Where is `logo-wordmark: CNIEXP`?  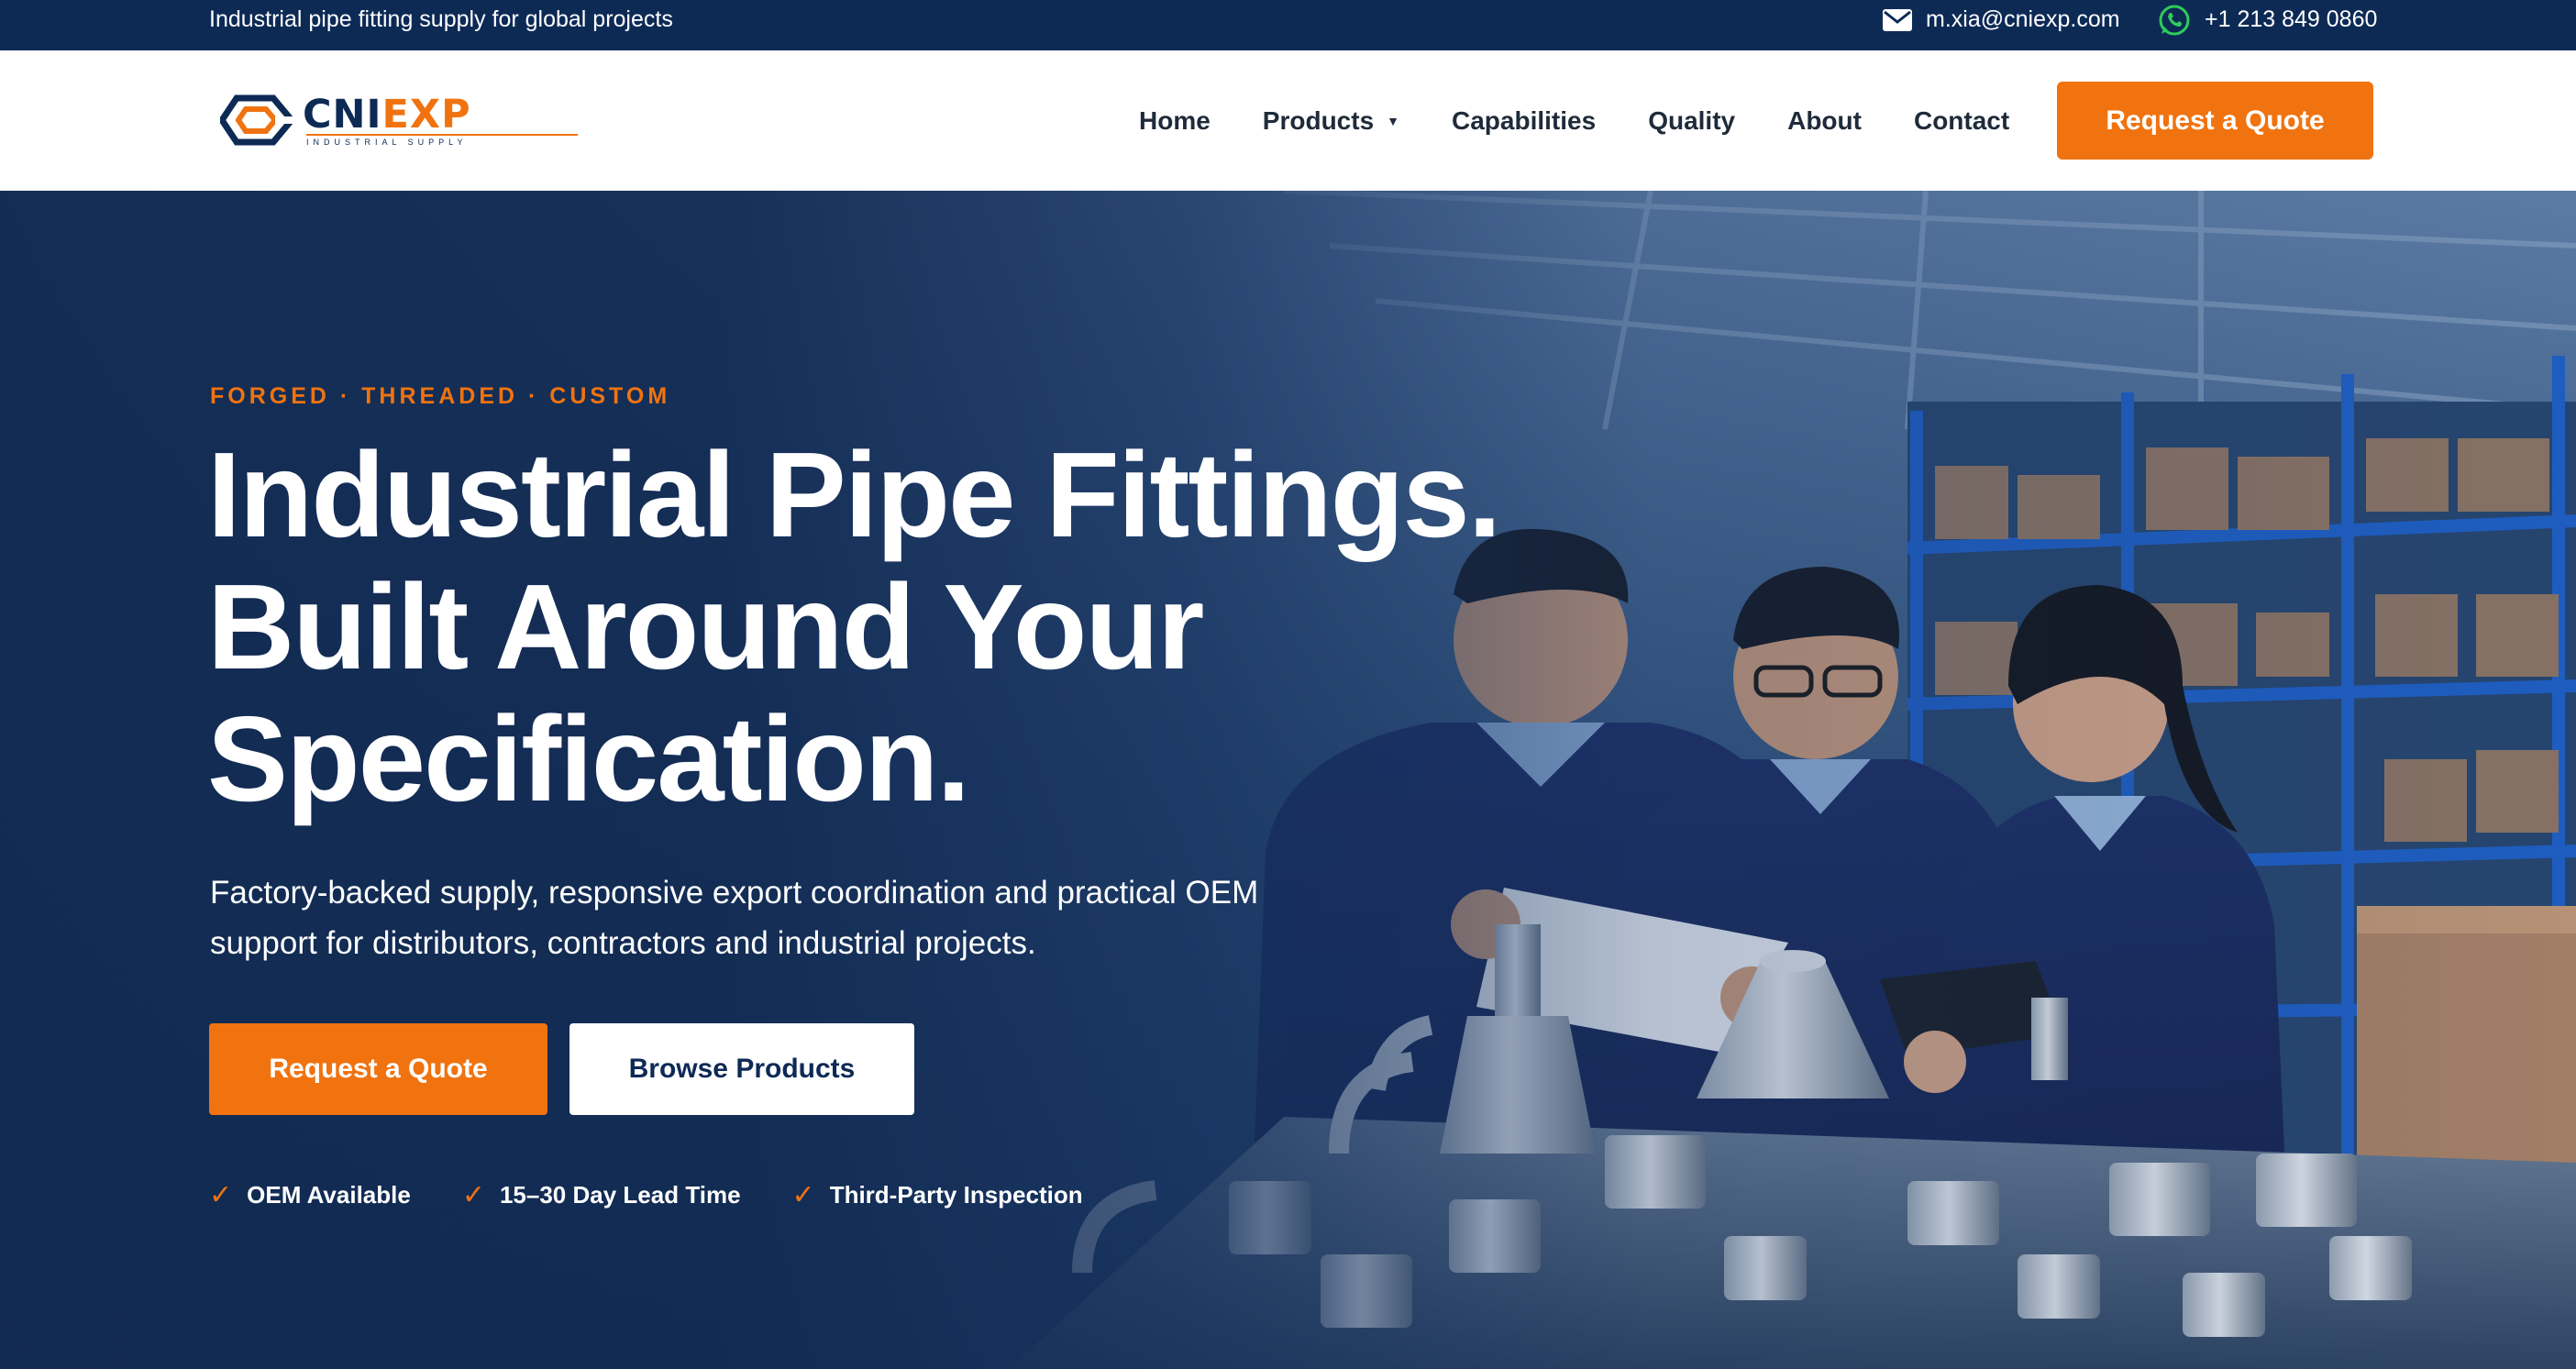
logo-wordmark: CNIEXP is located at coordinates (387, 114).